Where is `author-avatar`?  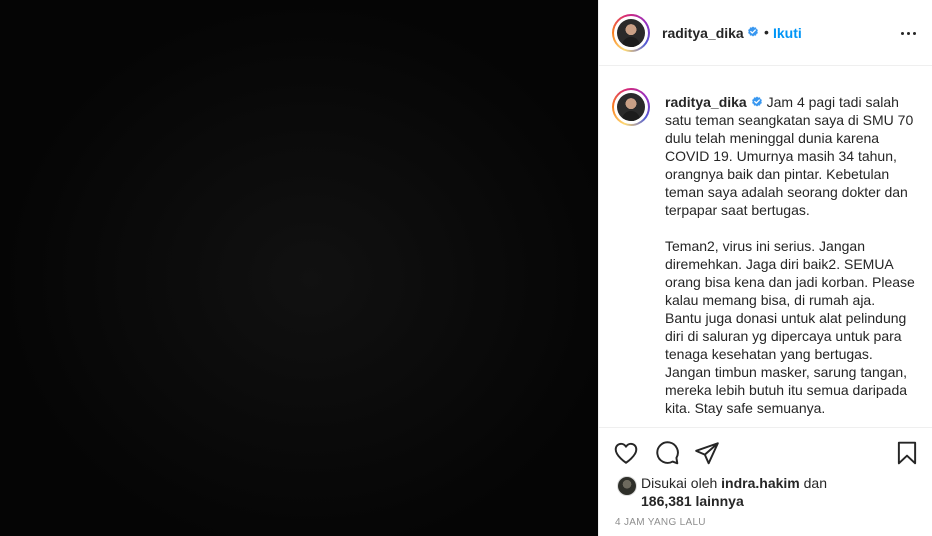 author-avatar is located at coordinates (631, 33).